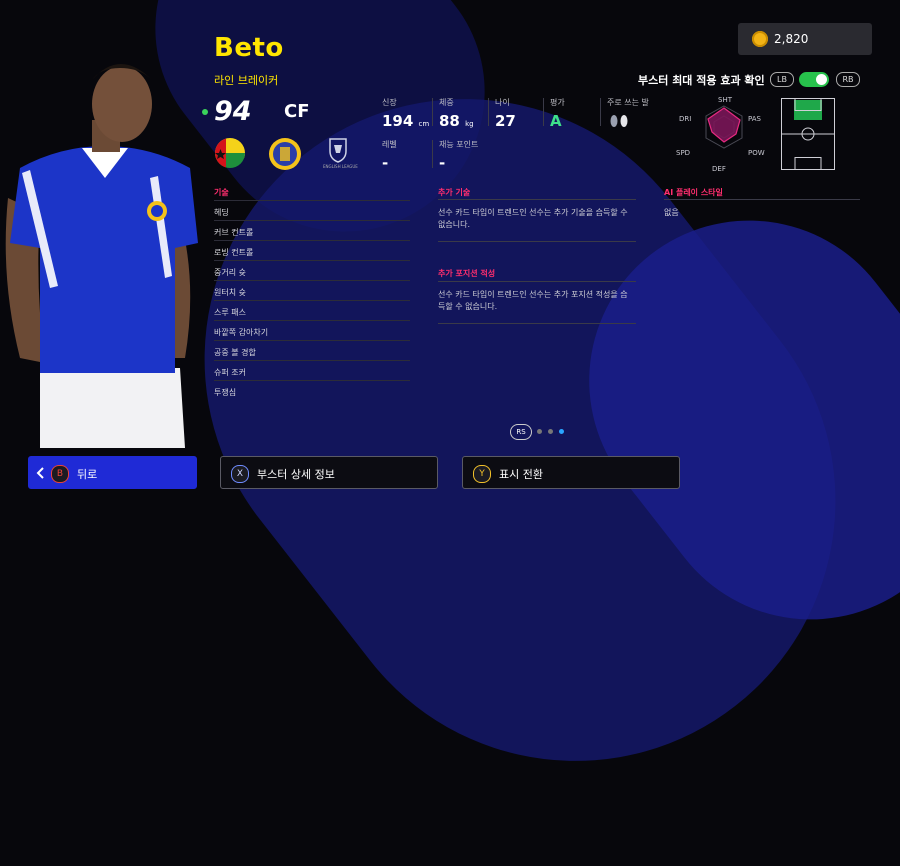 This screenshot has width=900, height=866. What do you see at coordinates (40, 473) in the screenshot?
I see `chevron-left-icon` at bounding box center [40, 473].